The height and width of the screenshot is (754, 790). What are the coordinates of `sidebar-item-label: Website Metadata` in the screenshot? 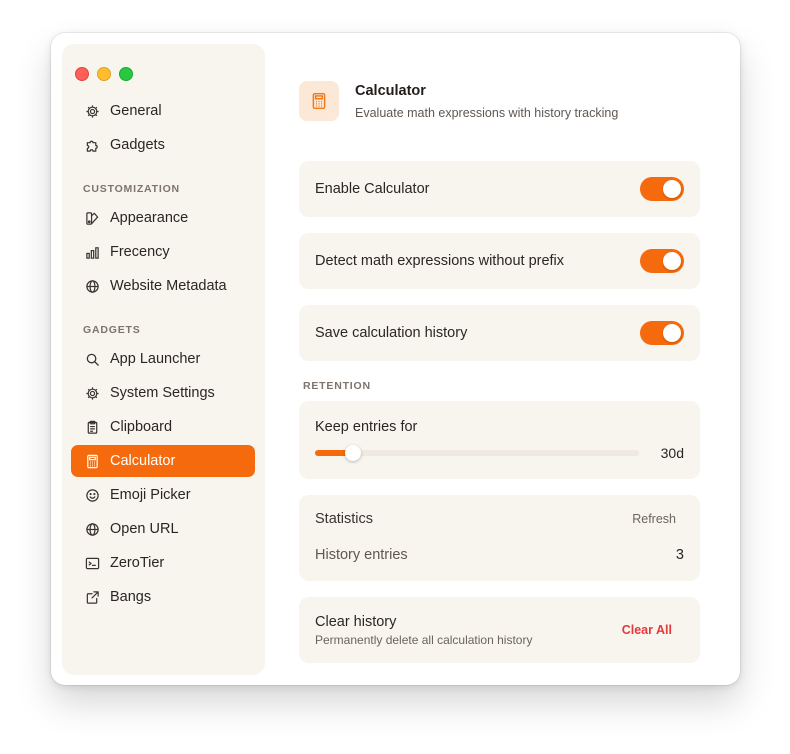 It's located at (168, 286).